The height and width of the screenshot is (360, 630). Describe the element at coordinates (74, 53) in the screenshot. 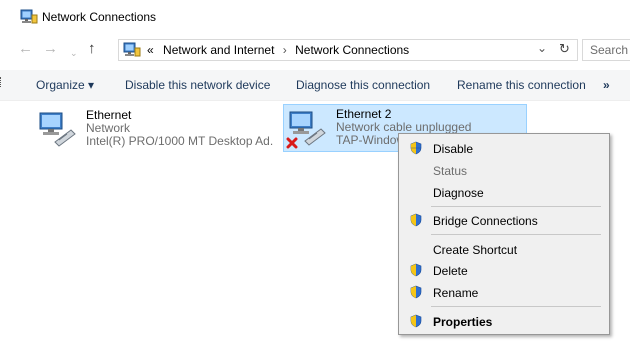

I see `recent-locations-chevron-icon: ⌄` at that location.